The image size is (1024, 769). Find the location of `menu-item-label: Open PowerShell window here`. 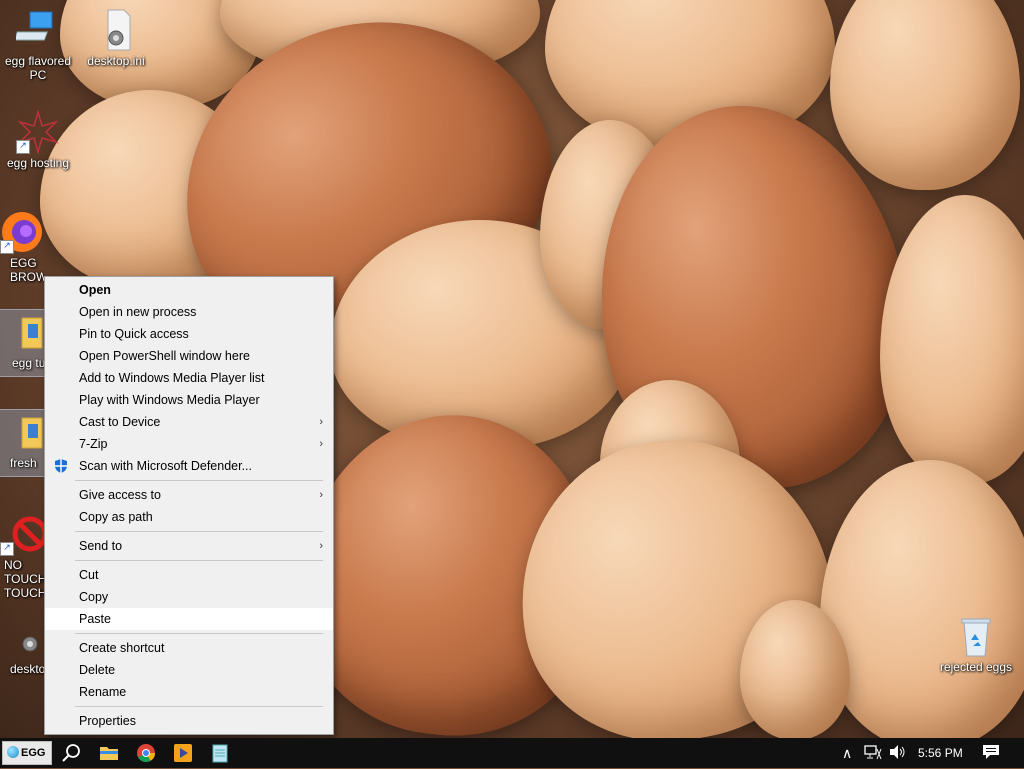

menu-item-label: Open PowerShell window here is located at coordinates (164, 356).